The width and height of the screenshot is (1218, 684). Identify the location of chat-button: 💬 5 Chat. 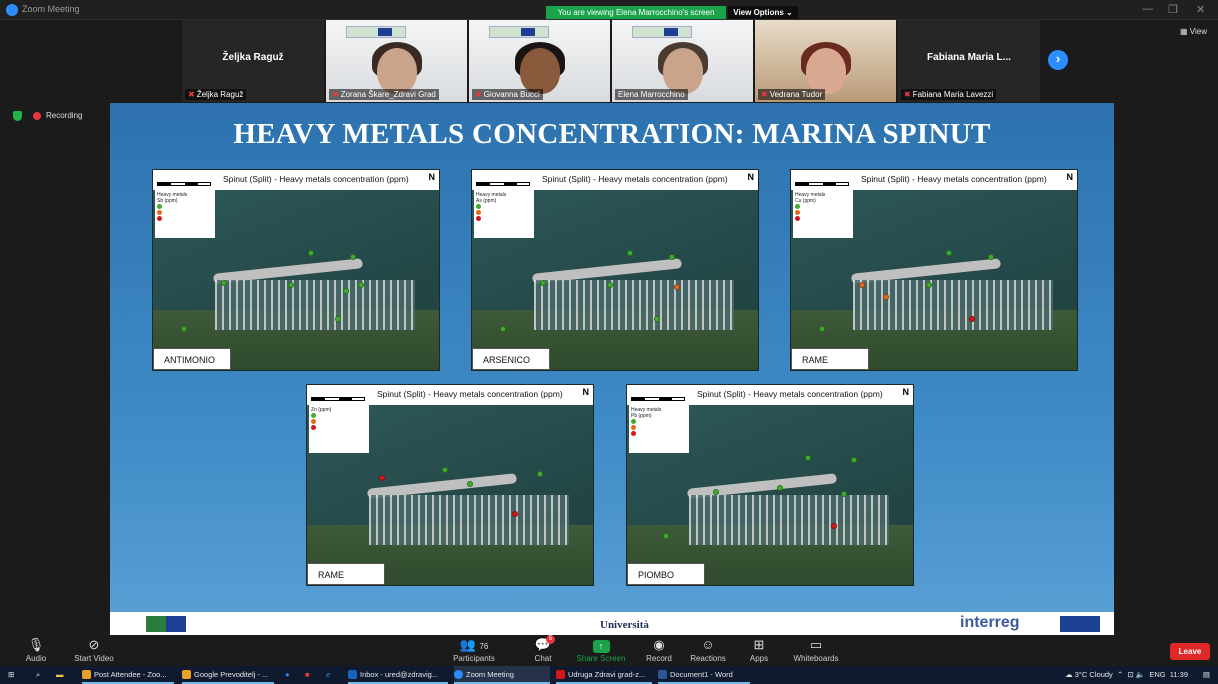
(543, 649).